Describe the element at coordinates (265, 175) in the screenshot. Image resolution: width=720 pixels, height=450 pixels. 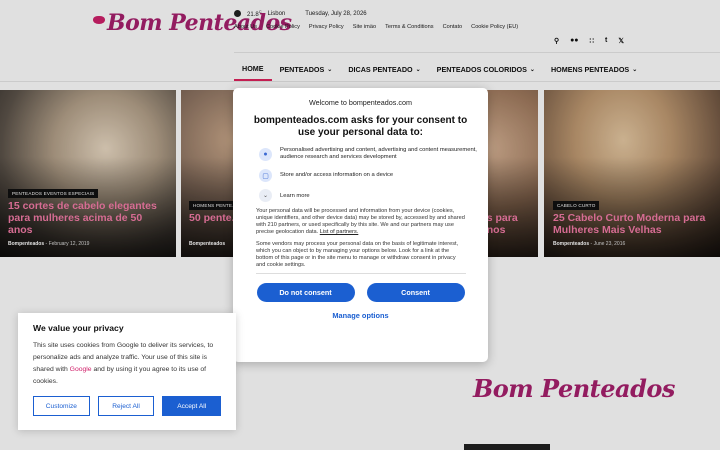
I see `device-icon: ▢` at that location.